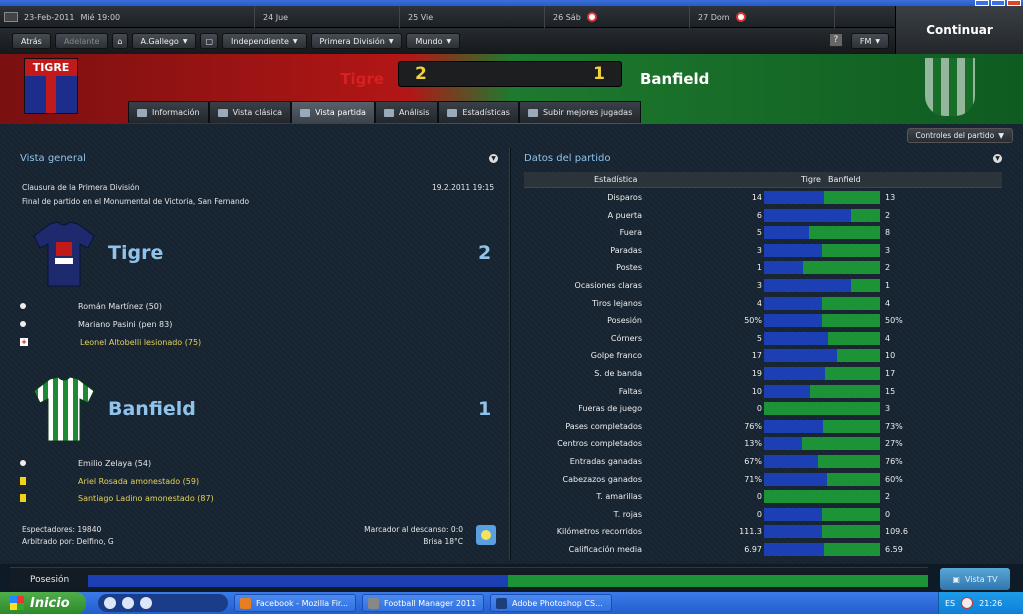  I want to click on stat-label: Cabezazos ganados, so click(602, 479).